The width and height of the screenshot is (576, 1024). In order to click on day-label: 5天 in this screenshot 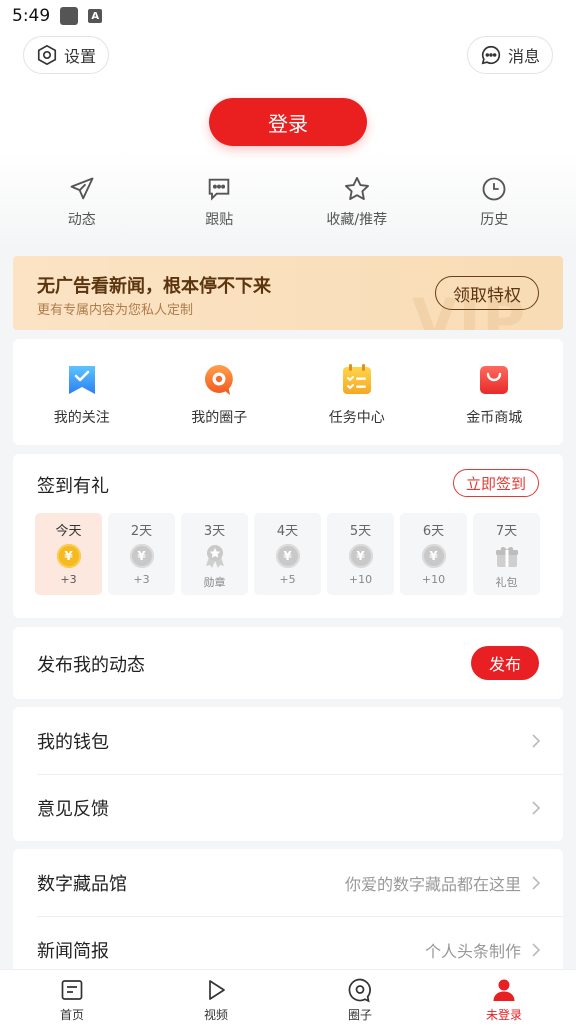, I will do `click(360, 531)`.